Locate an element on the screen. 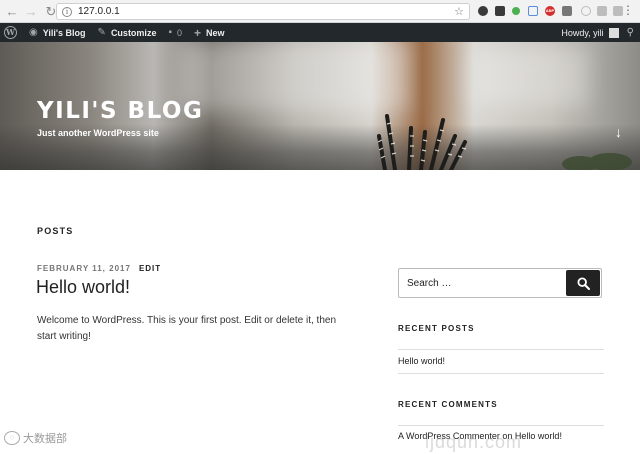  forward-arrow-icon: → is located at coordinates (31, 11).